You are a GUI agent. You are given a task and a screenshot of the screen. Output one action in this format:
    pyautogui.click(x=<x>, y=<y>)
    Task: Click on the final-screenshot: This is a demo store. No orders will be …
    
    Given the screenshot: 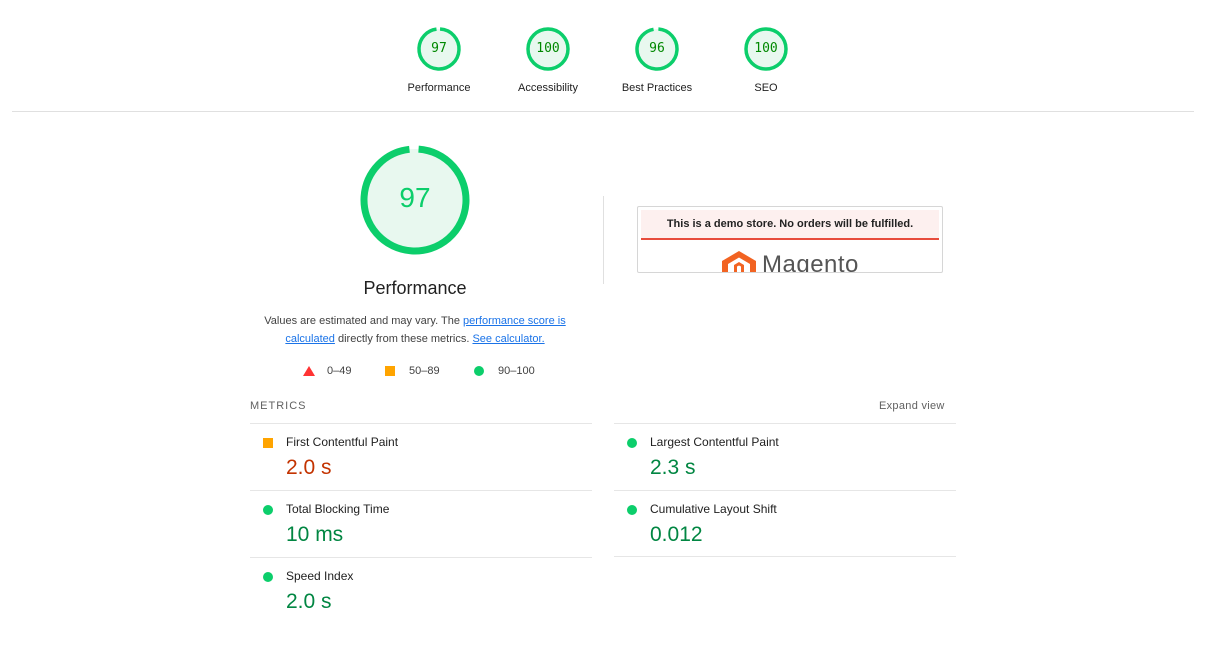 What is the action you would take?
    pyautogui.click(x=790, y=239)
    